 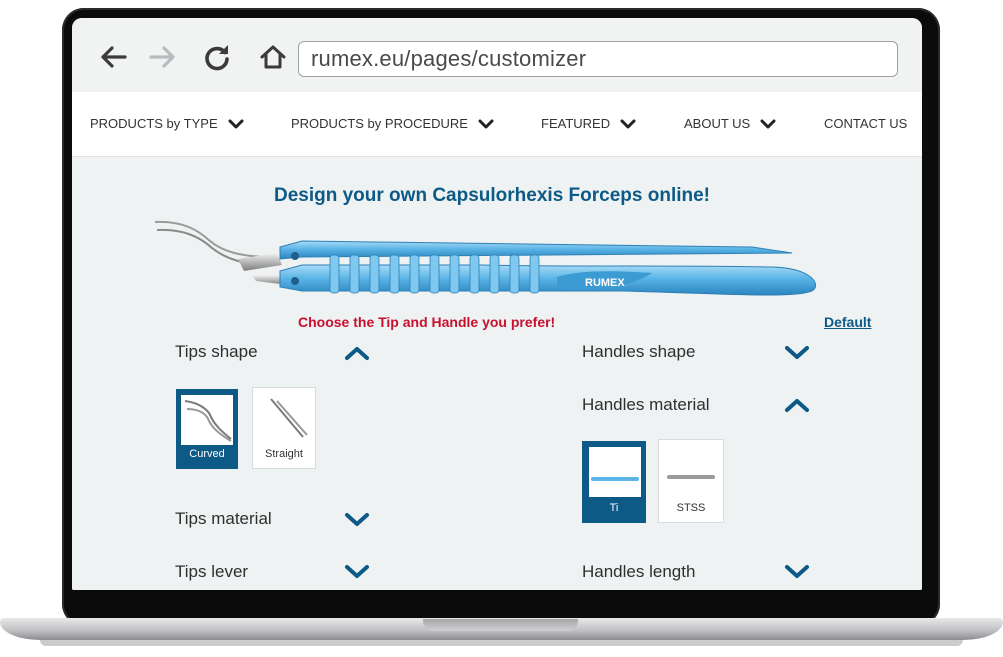 What do you see at coordinates (113, 57) in the screenshot?
I see `back-arrow-icon` at bounding box center [113, 57].